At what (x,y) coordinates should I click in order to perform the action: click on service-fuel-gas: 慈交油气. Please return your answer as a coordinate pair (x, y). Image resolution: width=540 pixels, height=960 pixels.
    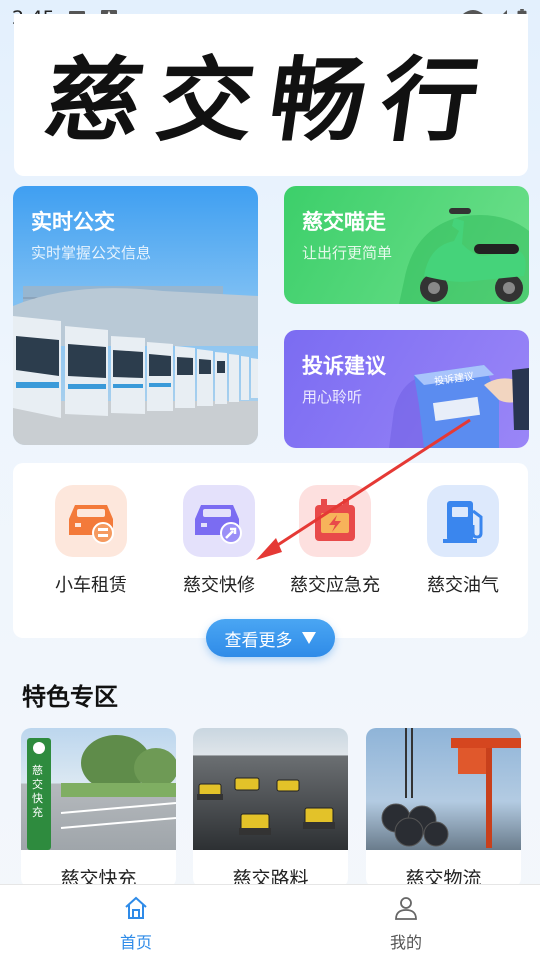
    Looking at the image, I should click on (463, 541).